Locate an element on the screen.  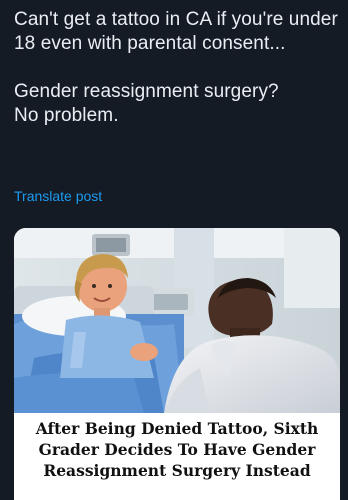
headline-line: Grader Decides To Have Gender is located at coordinates (177, 449).